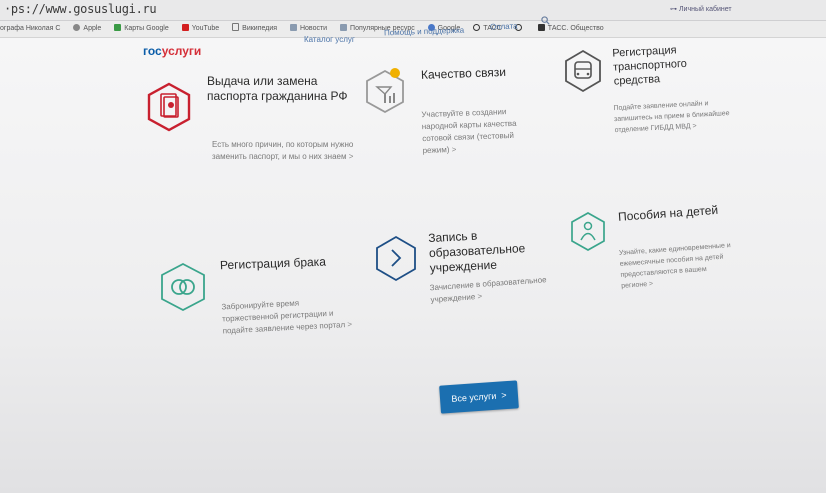 Image resolution: width=826 pixels, height=493 pixels. I want to click on signal-icon, so click(385, 91).